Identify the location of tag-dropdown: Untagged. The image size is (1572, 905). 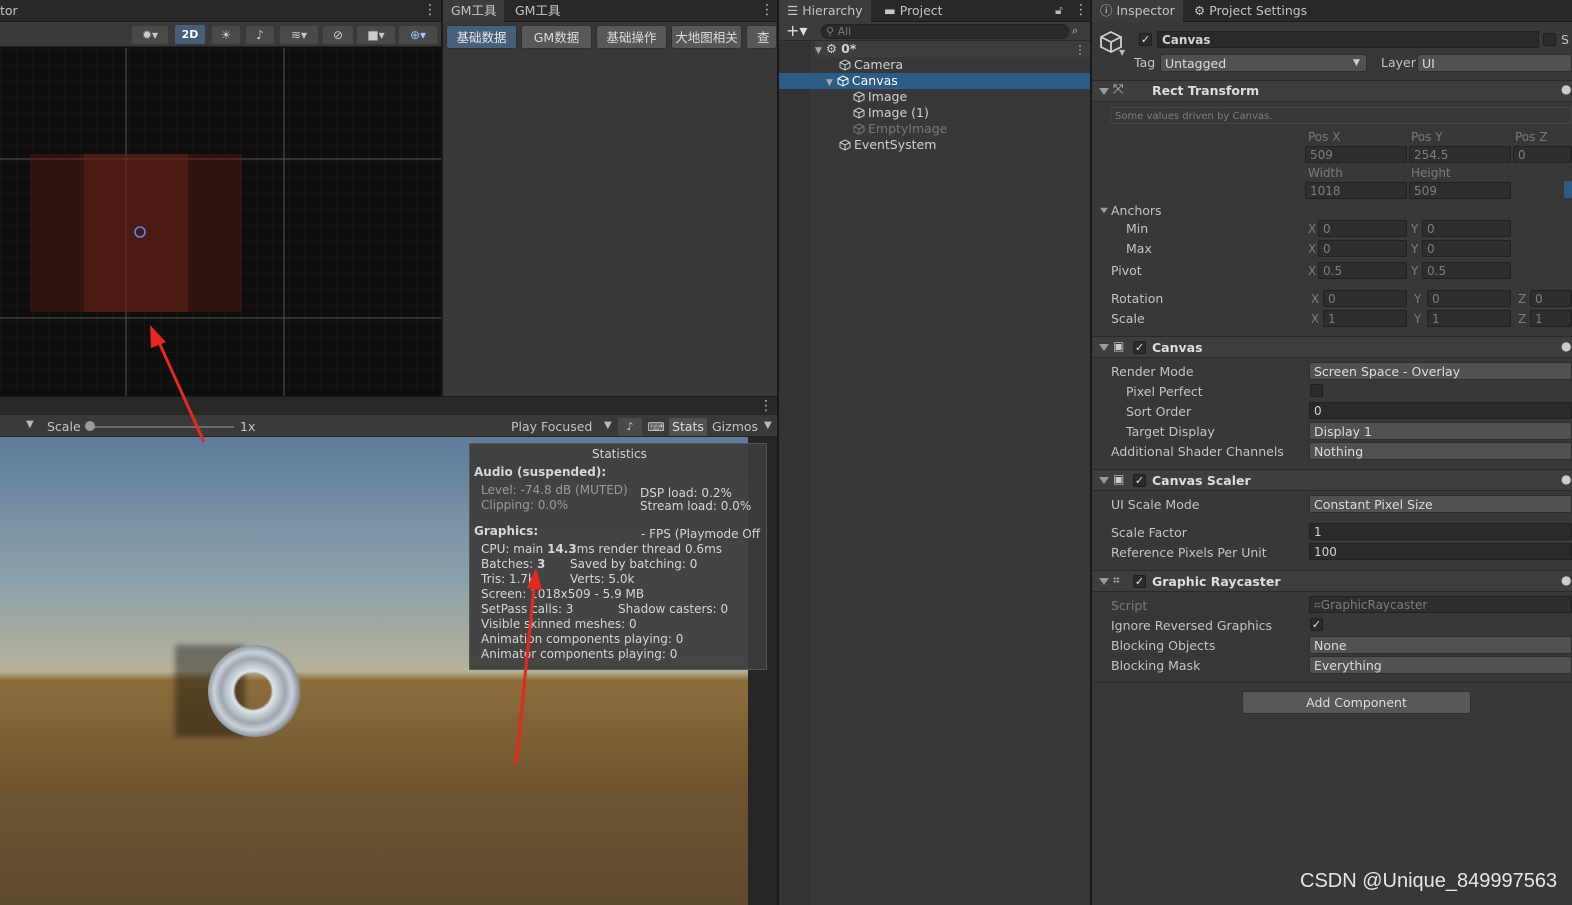
(1263, 63).